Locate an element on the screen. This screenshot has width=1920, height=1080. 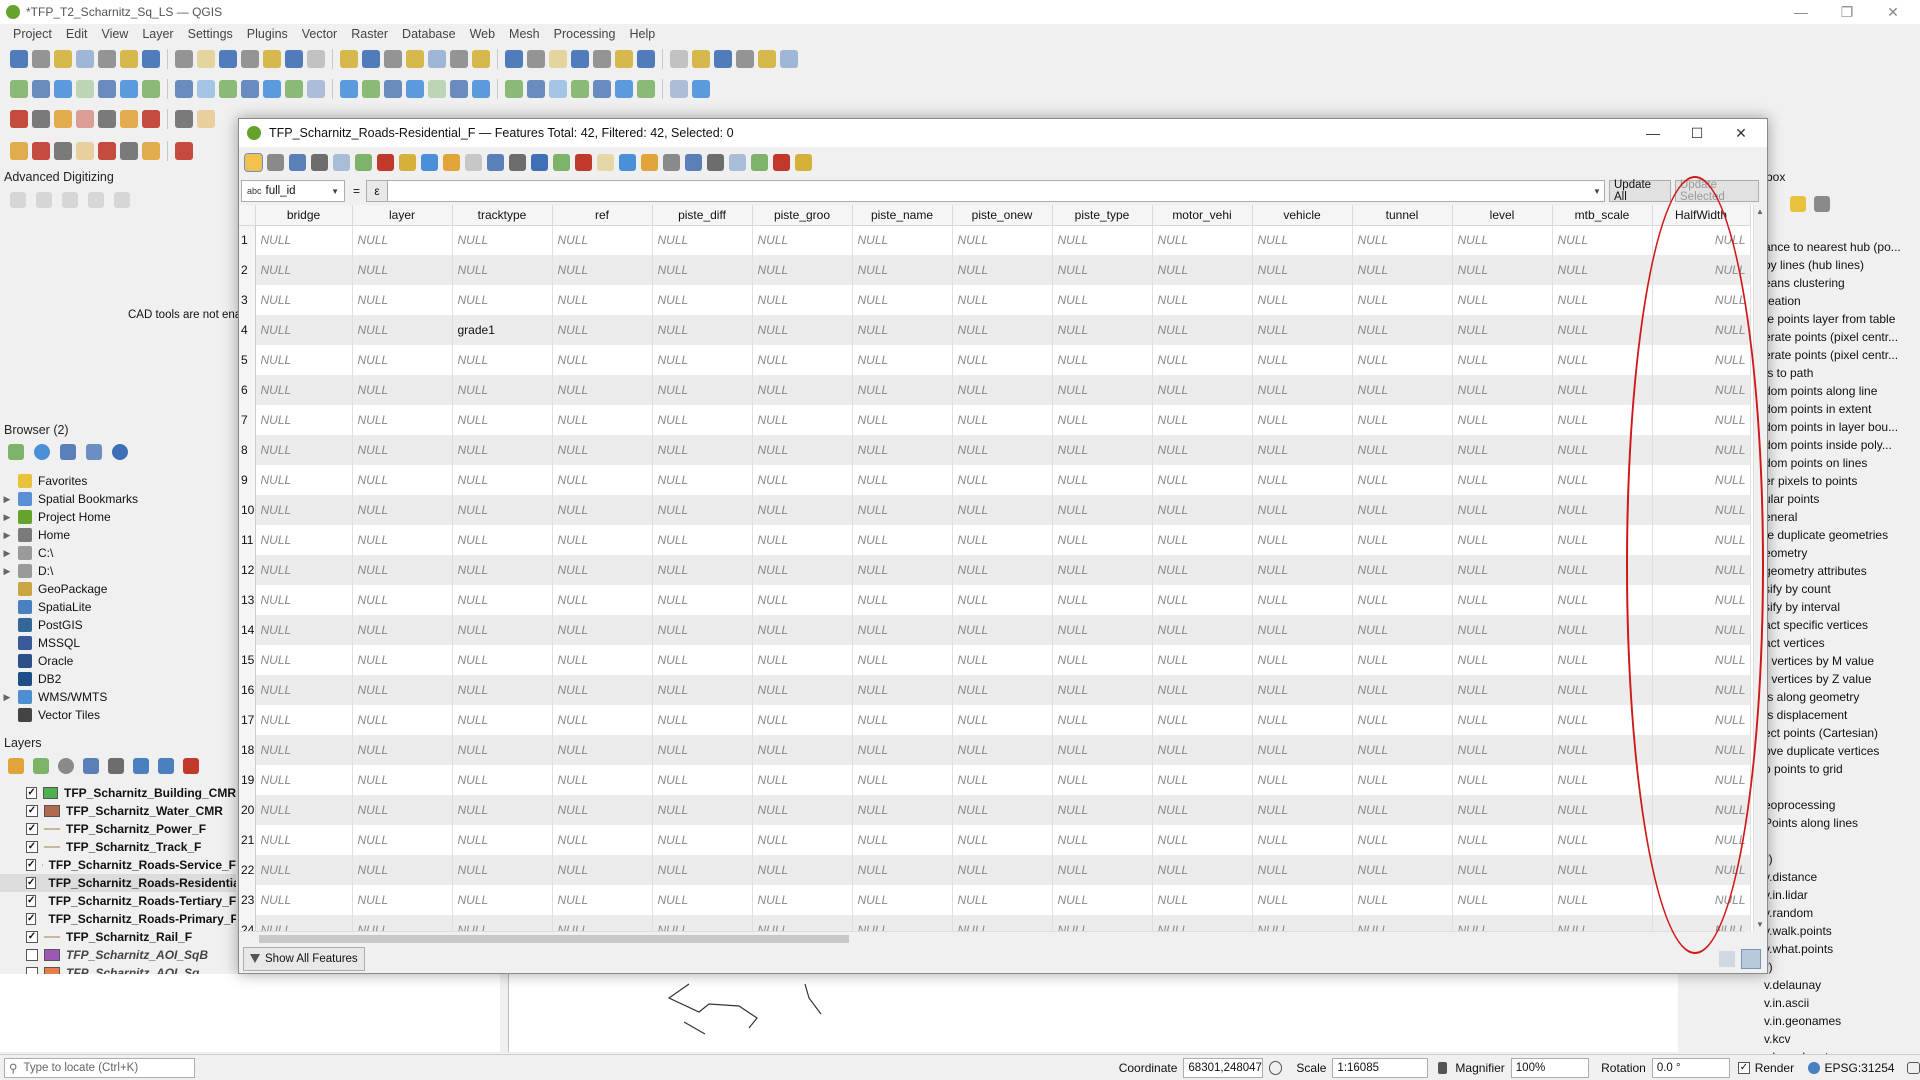
processing-algorithm-item: v.in.lidar is located at coordinates (1838, 897).